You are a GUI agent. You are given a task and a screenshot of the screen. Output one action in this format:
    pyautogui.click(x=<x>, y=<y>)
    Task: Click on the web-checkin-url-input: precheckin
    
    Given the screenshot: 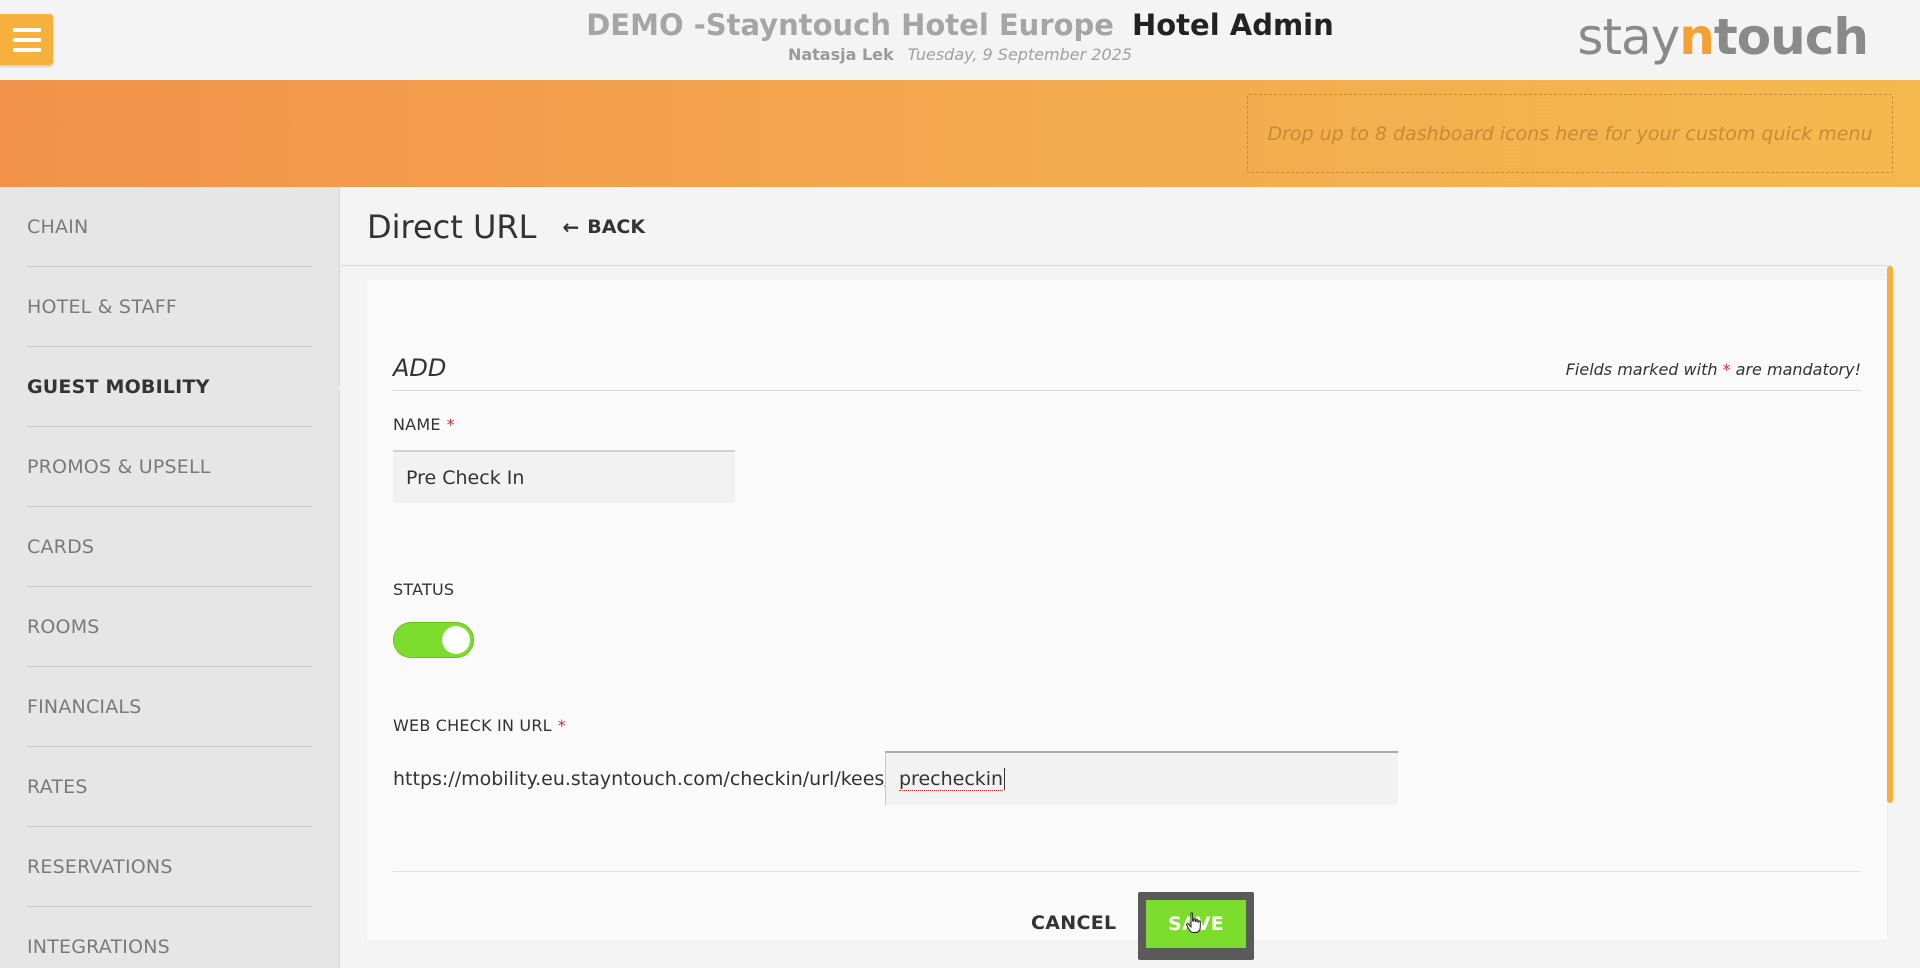 What is the action you would take?
    pyautogui.click(x=1141, y=778)
    